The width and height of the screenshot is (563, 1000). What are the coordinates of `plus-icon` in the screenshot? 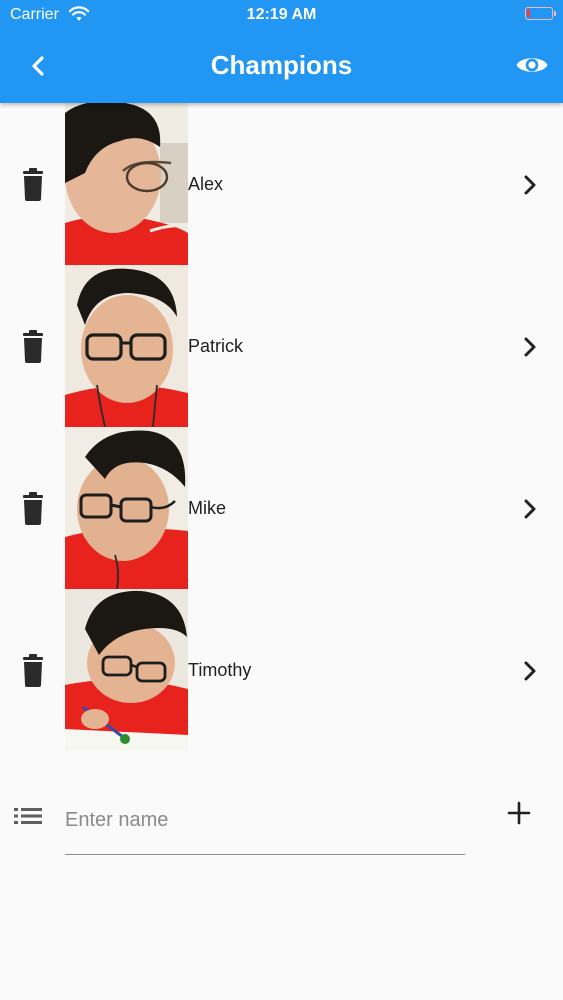 It's located at (519, 813).